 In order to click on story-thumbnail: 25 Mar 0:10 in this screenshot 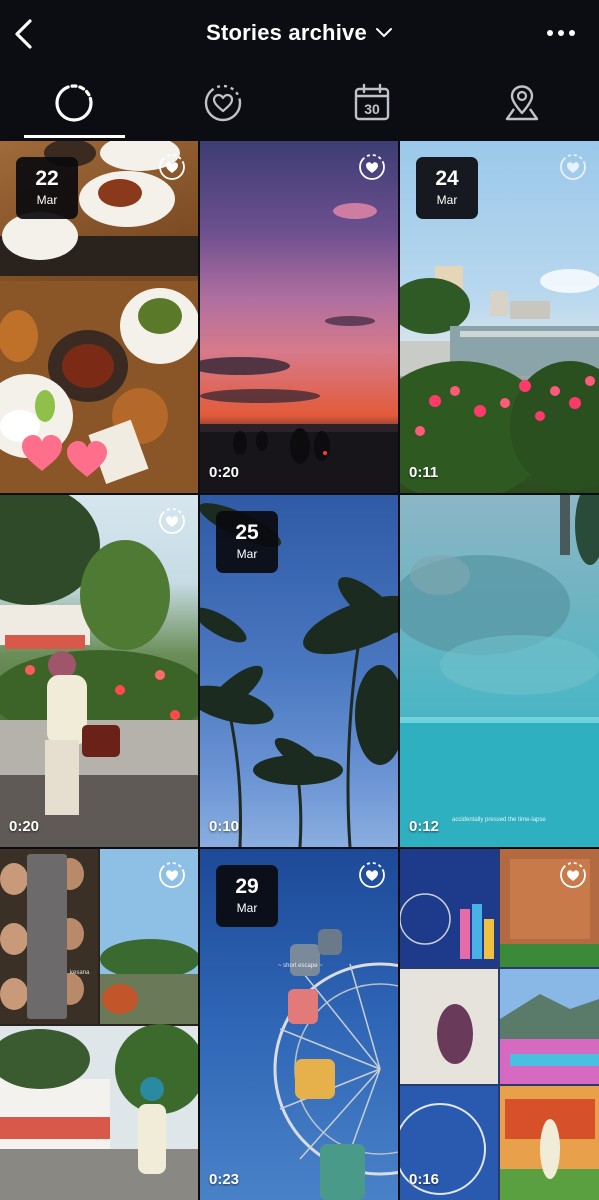, I will do `click(299, 671)`.